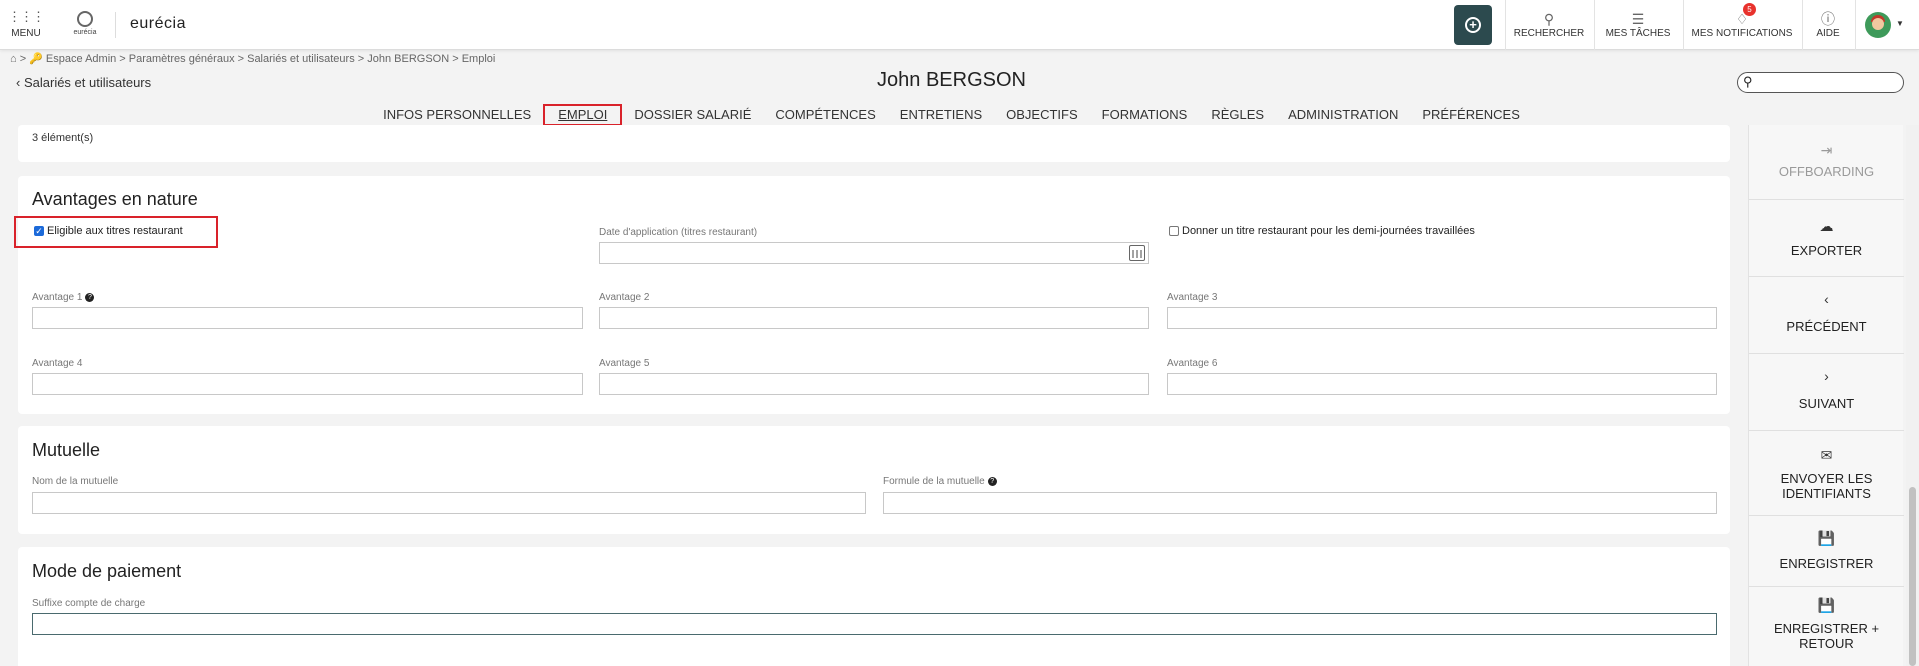 The height and width of the screenshot is (666, 1919). Describe the element at coordinates (1826, 238) in the screenshot. I see `export-button: ☁ EXPORTER` at that location.